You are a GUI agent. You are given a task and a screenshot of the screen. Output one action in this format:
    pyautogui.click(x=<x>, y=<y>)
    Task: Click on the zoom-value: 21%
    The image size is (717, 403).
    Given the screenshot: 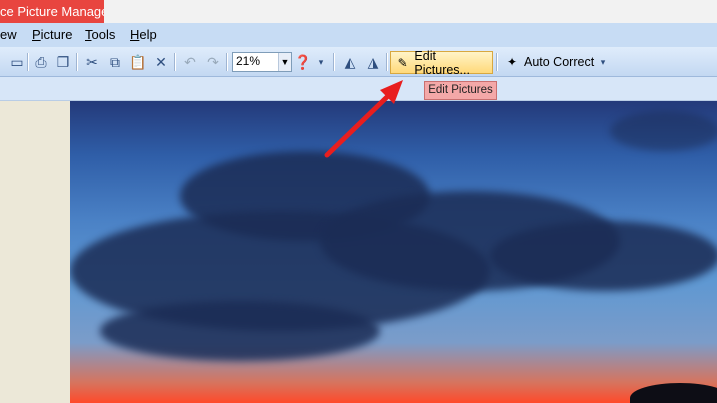 What is the action you would take?
    pyautogui.click(x=248, y=61)
    